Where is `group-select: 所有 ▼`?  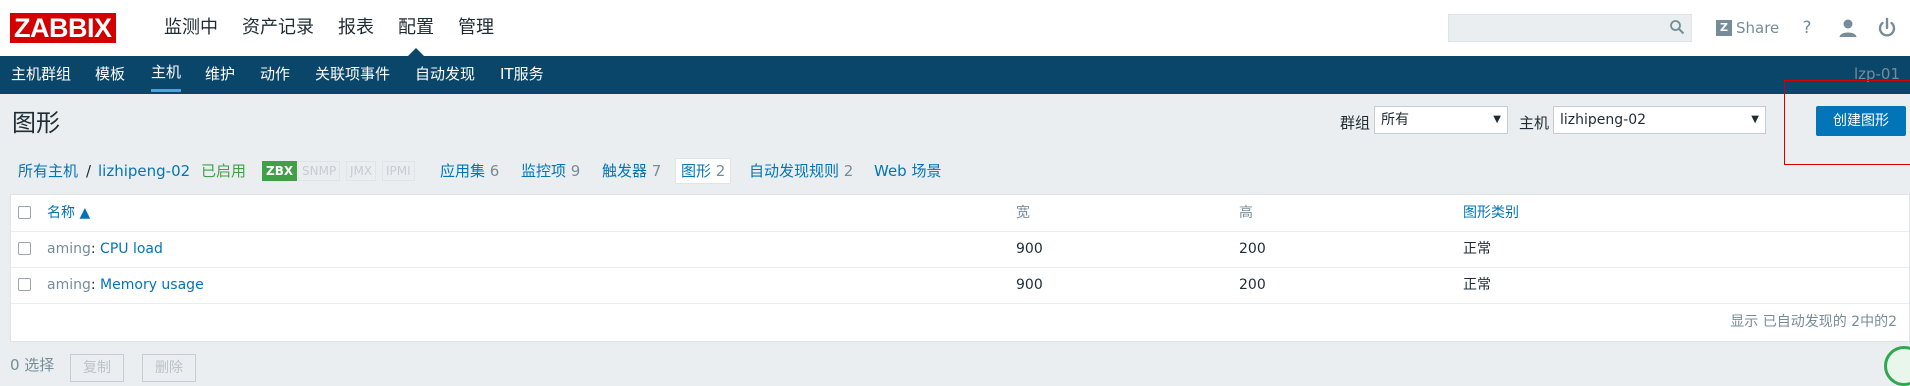
group-select: 所有 ▼ is located at coordinates (1441, 120).